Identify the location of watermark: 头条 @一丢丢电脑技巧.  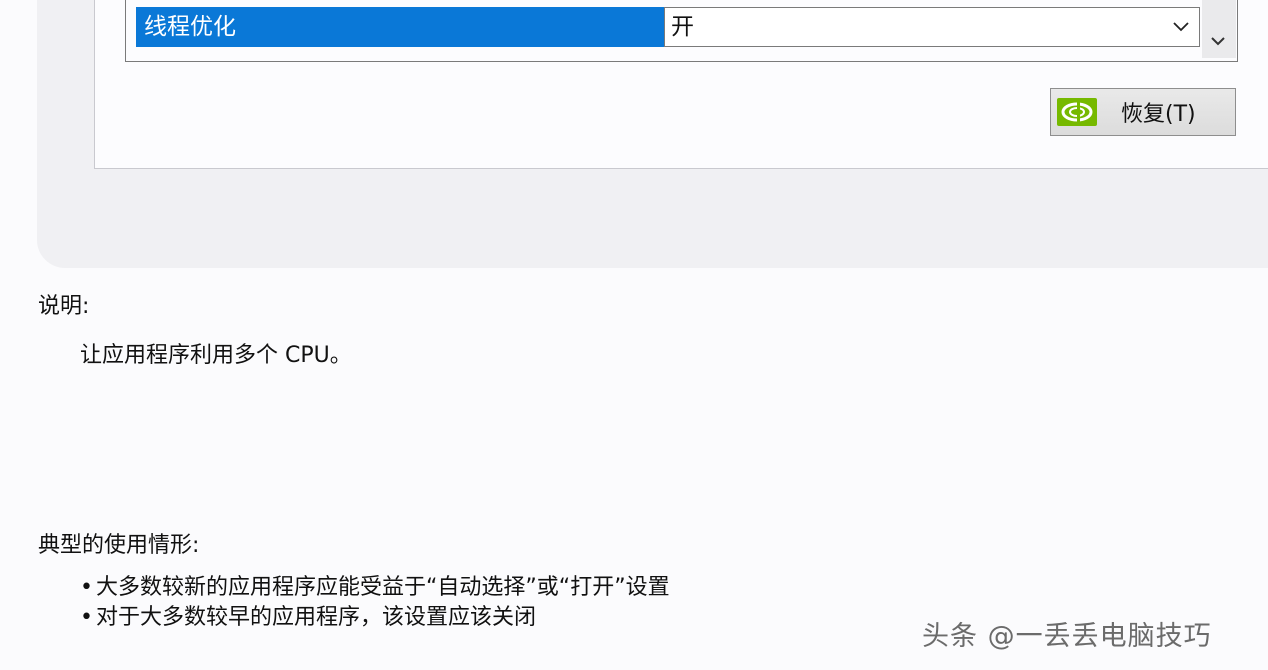
(1067, 636).